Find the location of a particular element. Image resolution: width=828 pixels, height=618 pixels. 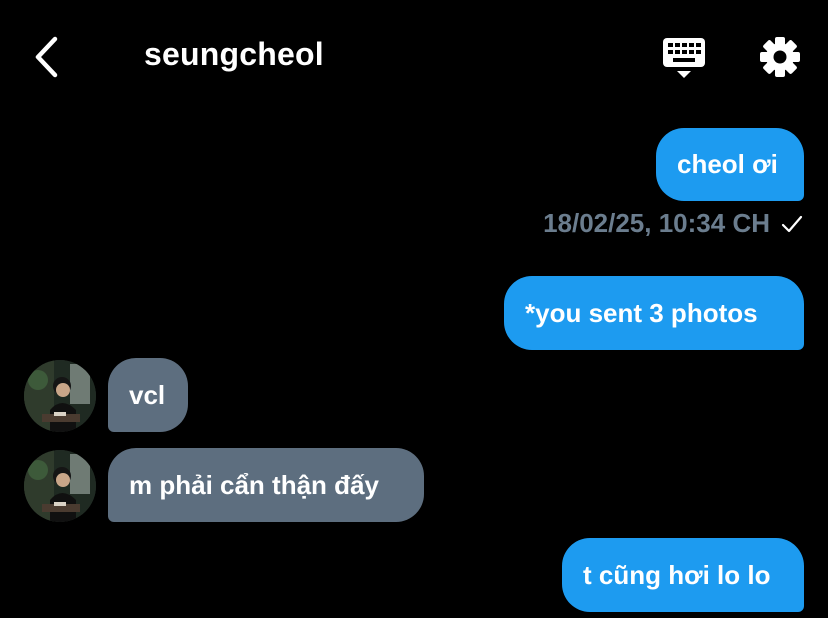

message-bubble-sent: cheol ơi is located at coordinates (730, 164).